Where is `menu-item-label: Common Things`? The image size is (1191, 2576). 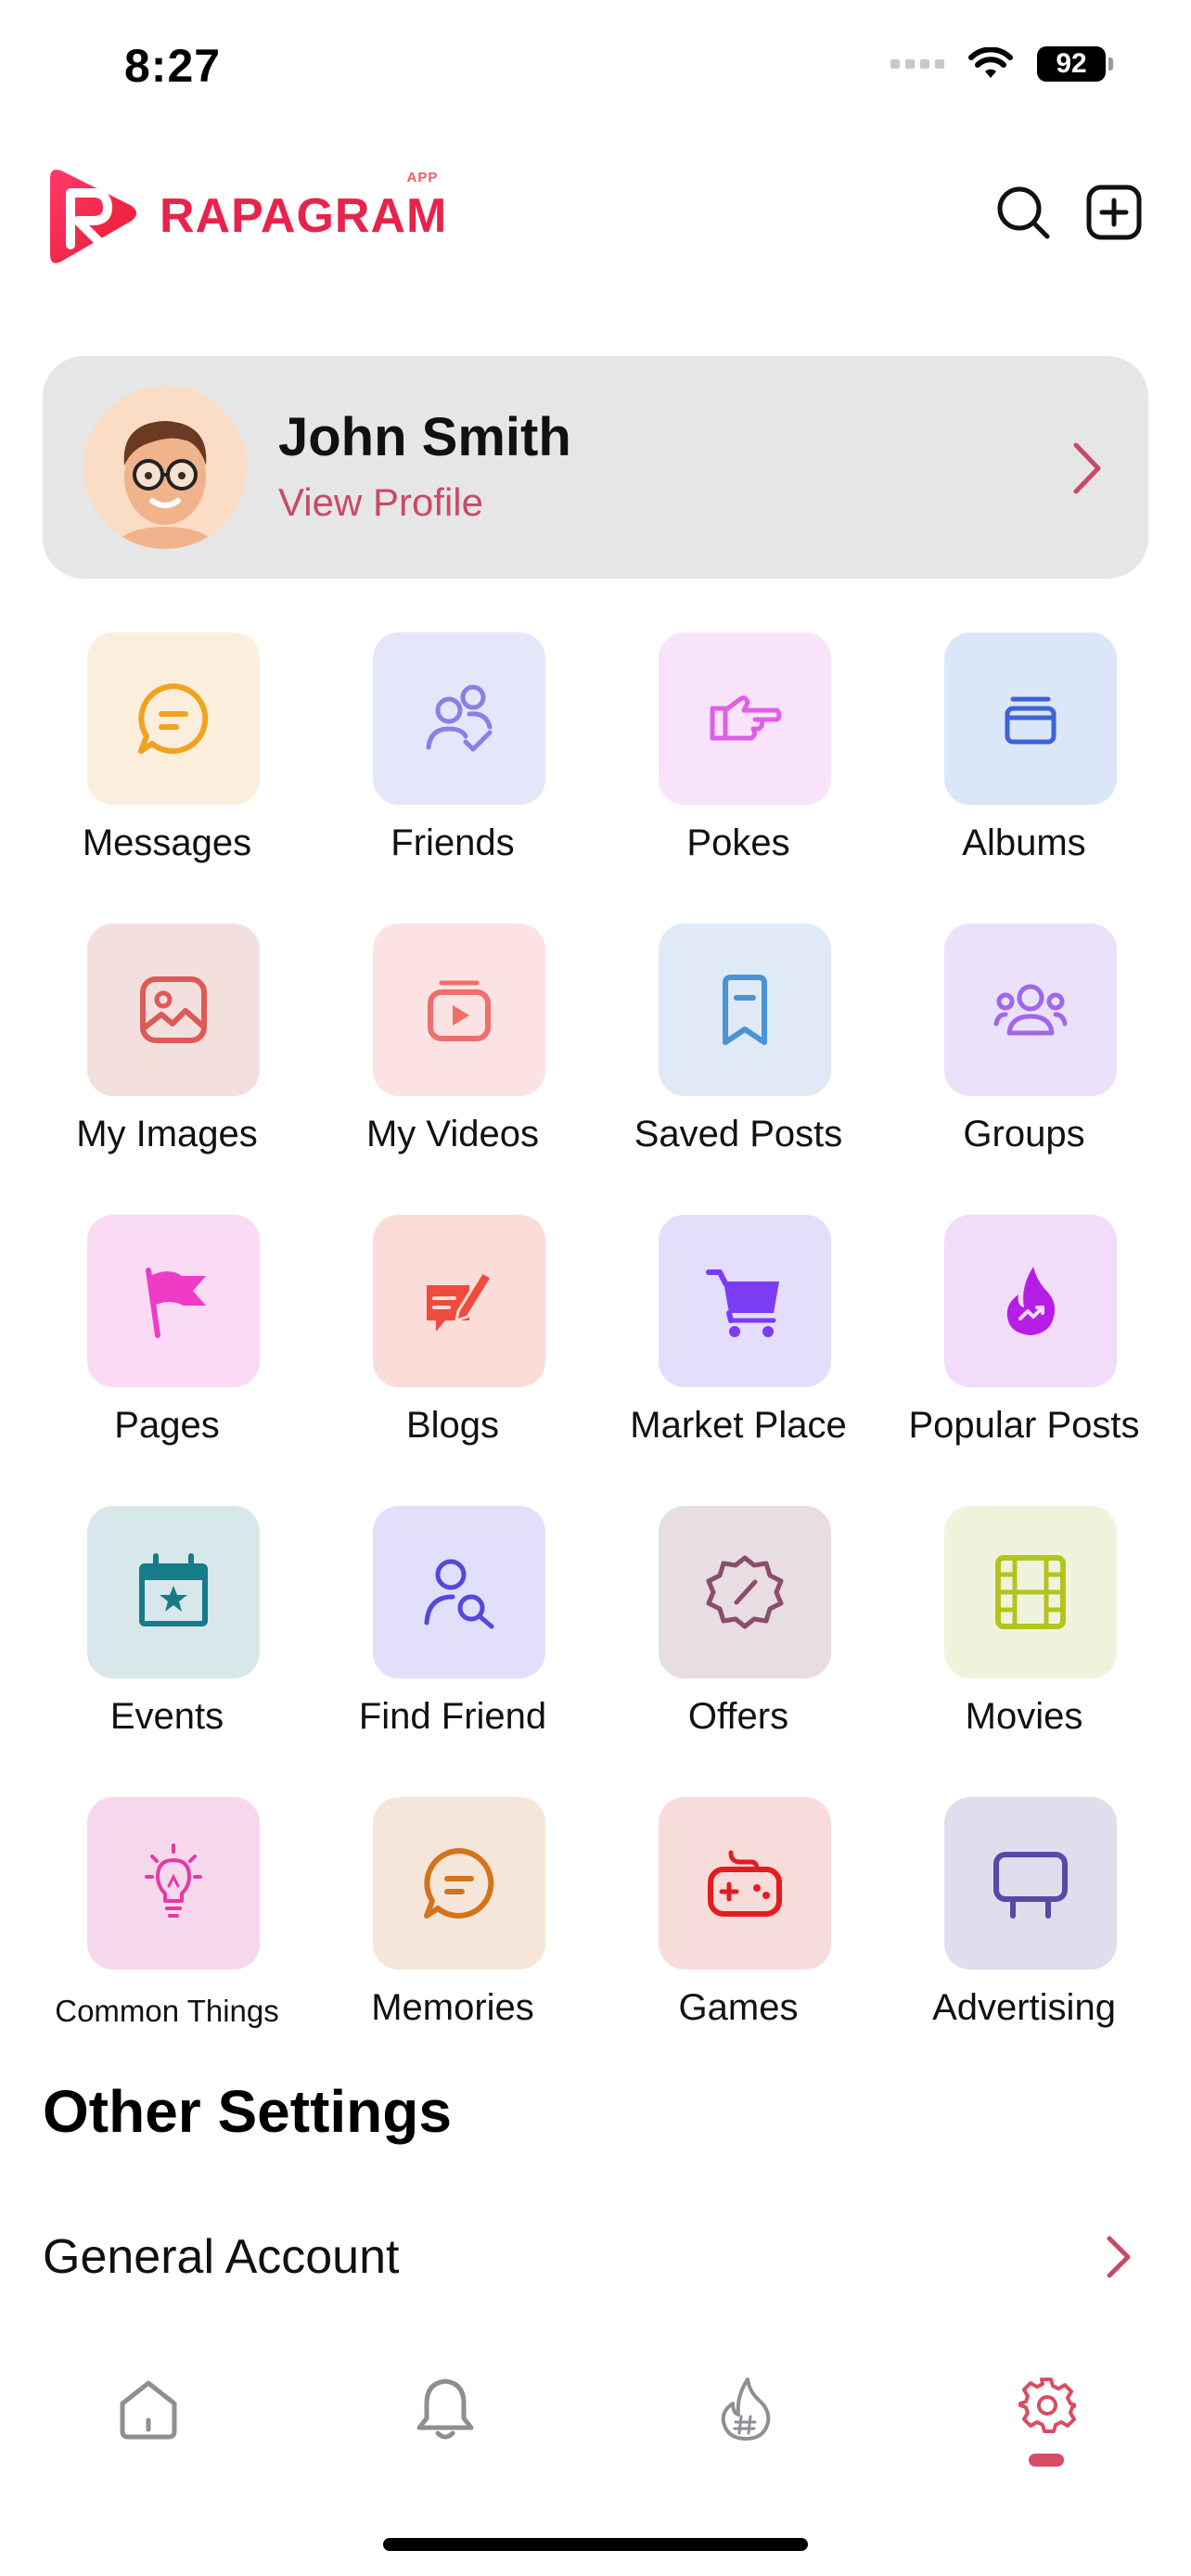
menu-item-label: Common Things is located at coordinates (167, 2011).